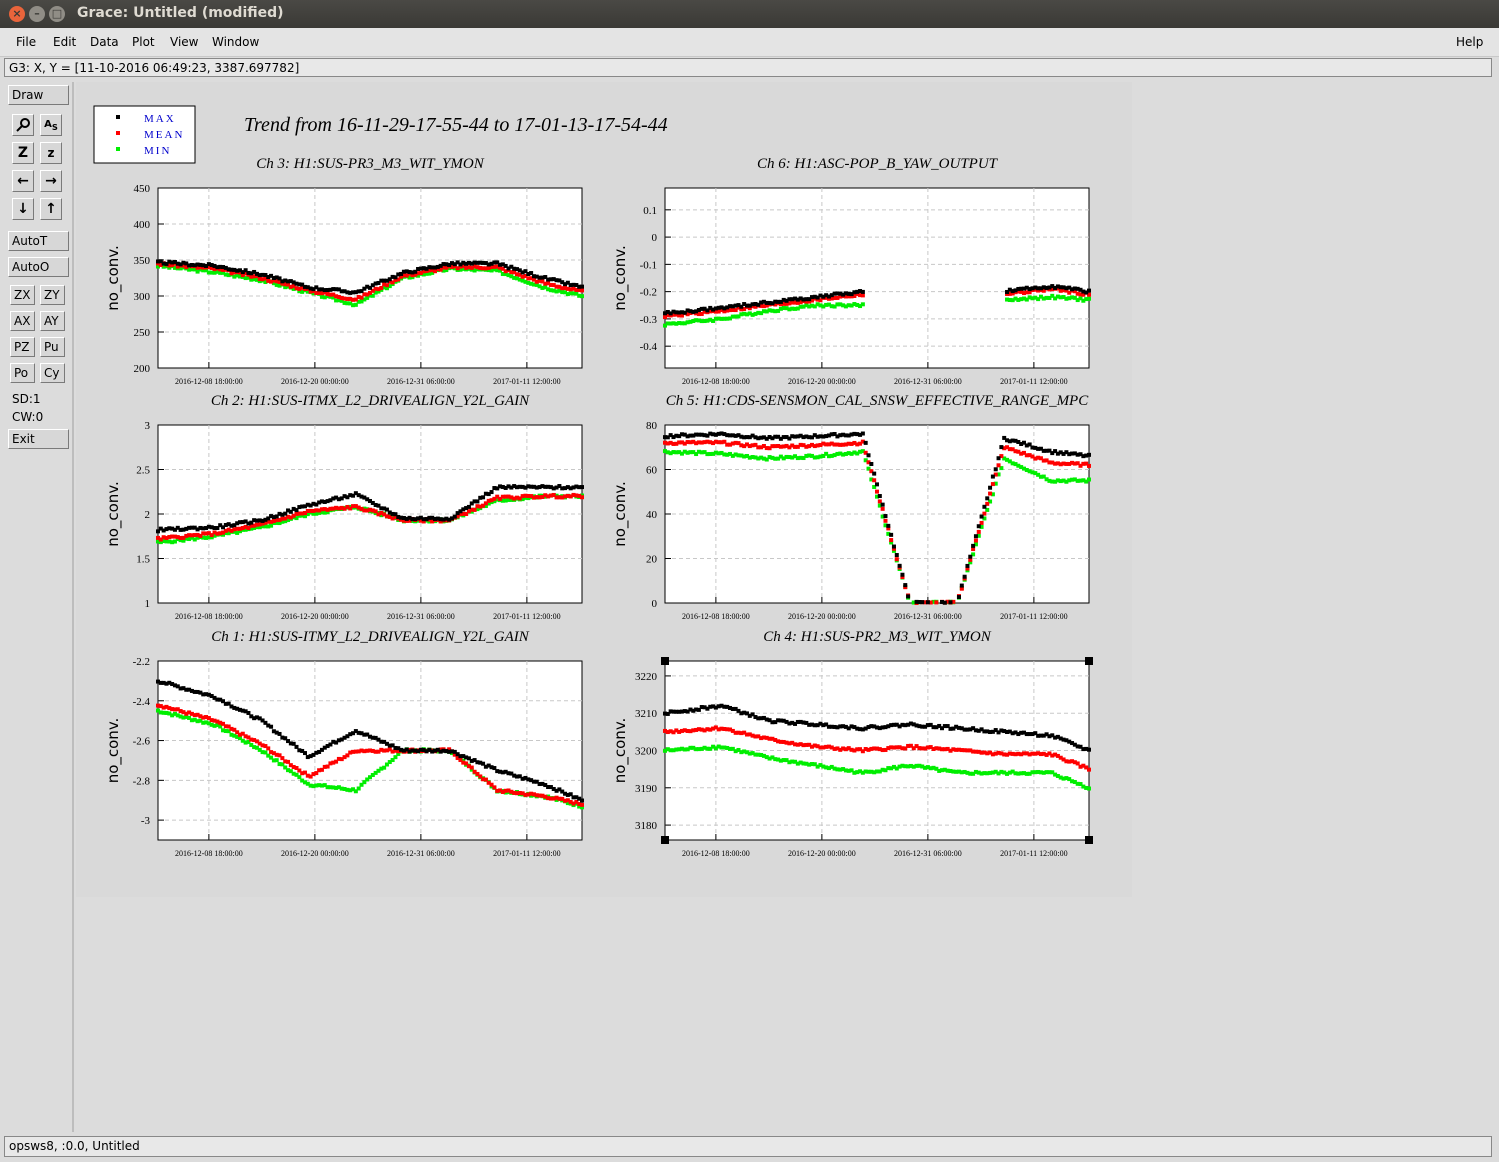  Describe the element at coordinates (22, 321) in the screenshot. I see `ax-button: AX` at that location.